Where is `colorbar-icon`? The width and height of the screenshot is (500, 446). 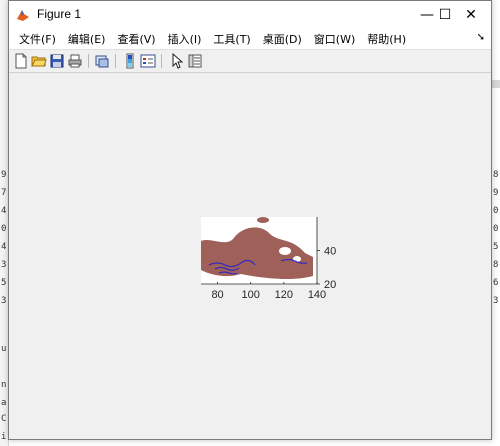
colorbar-icon is located at coordinates (130, 61).